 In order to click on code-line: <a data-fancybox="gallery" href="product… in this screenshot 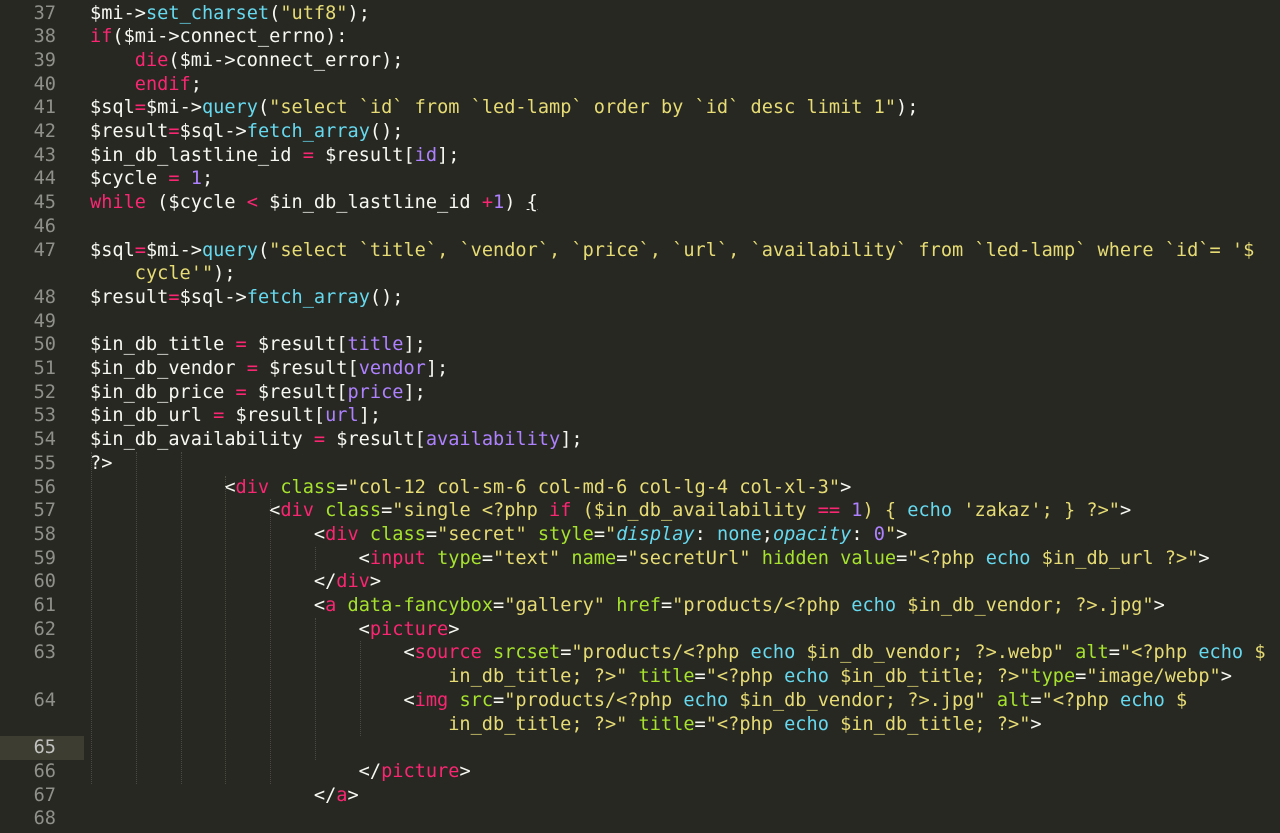, I will do `click(685, 606)`.